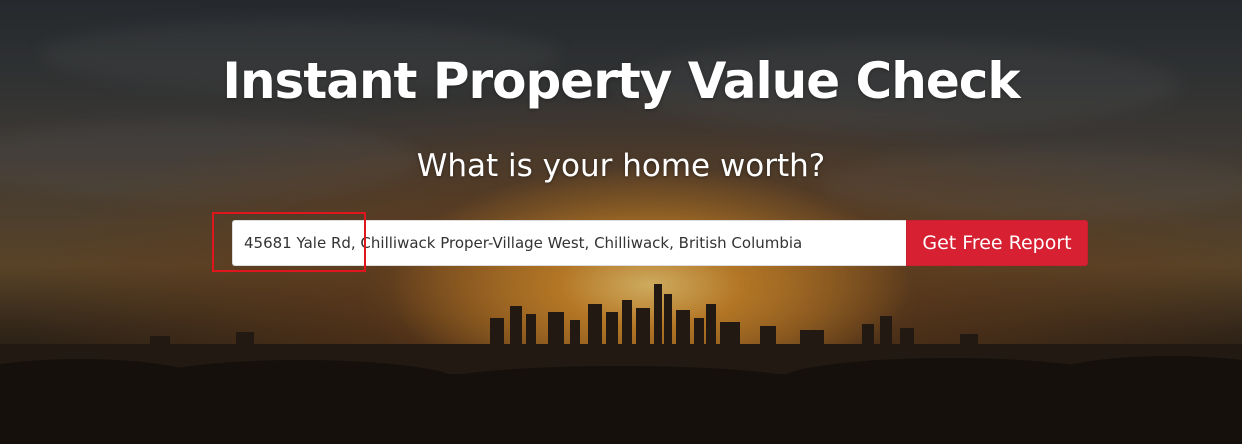 This screenshot has height=444, width=1242. Describe the element at coordinates (997, 243) in the screenshot. I see `get-free-report-button: Get Free Report` at that location.